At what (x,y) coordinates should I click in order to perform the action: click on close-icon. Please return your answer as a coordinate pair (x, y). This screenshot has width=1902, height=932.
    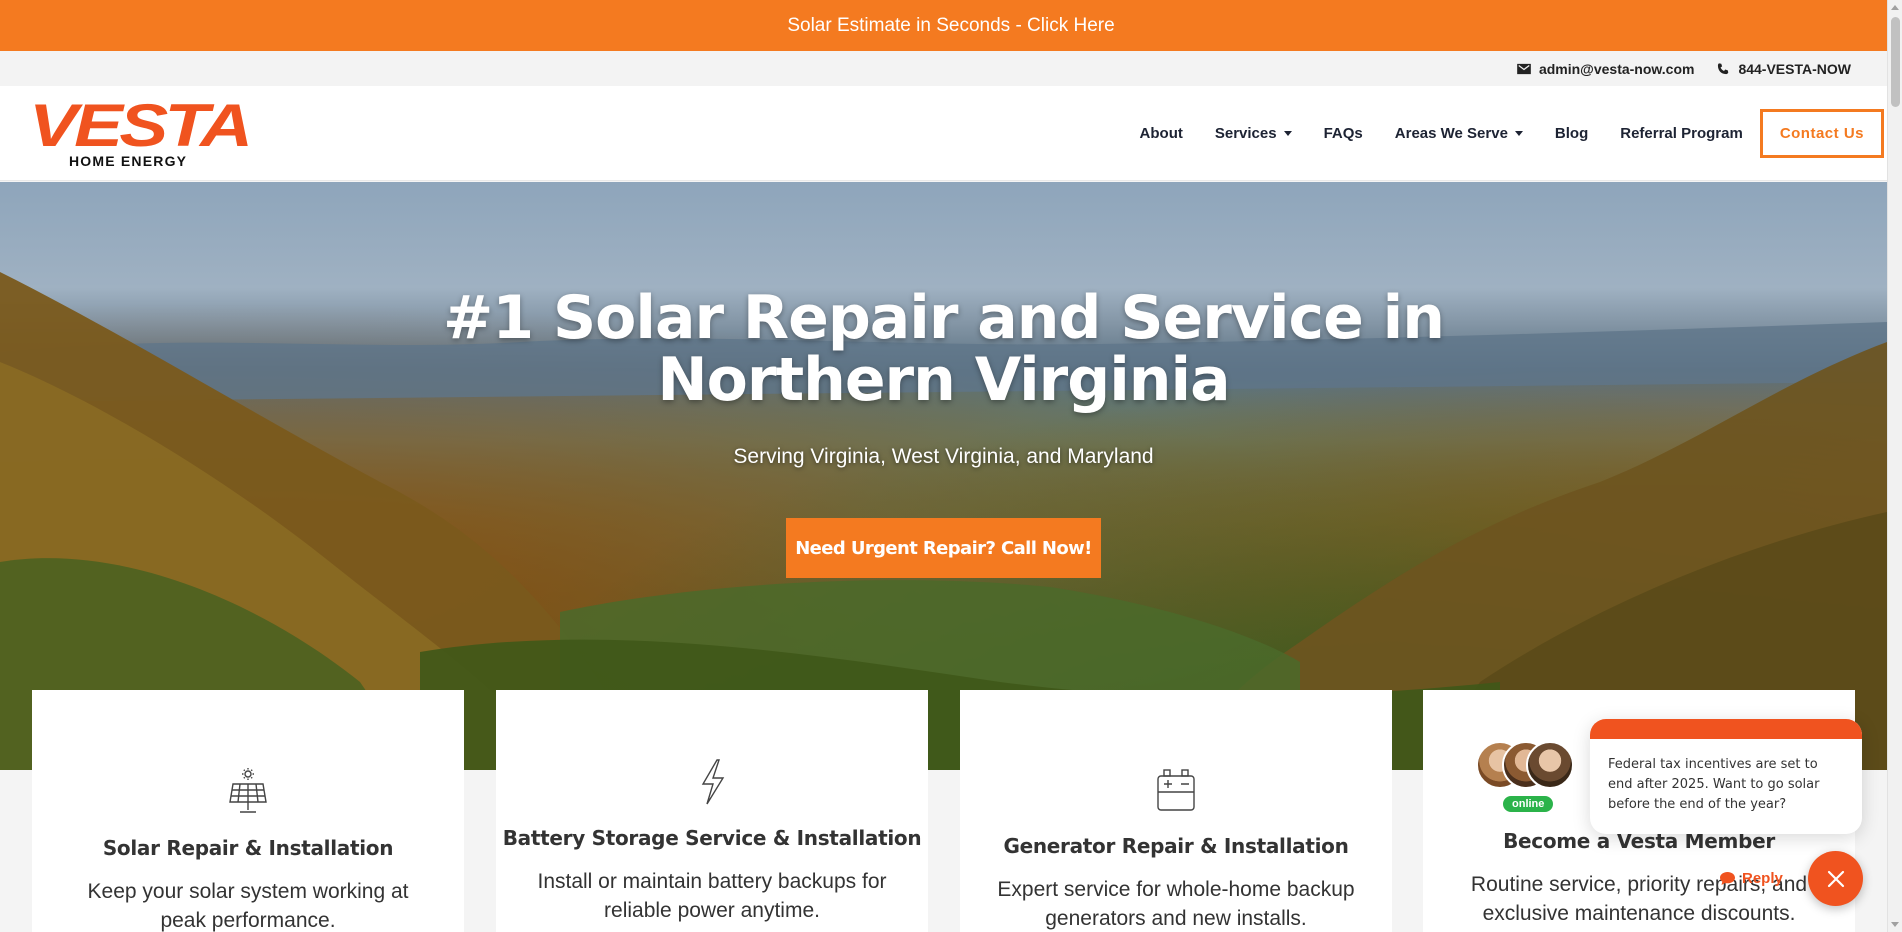
    Looking at the image, I should click on (1835, 878).